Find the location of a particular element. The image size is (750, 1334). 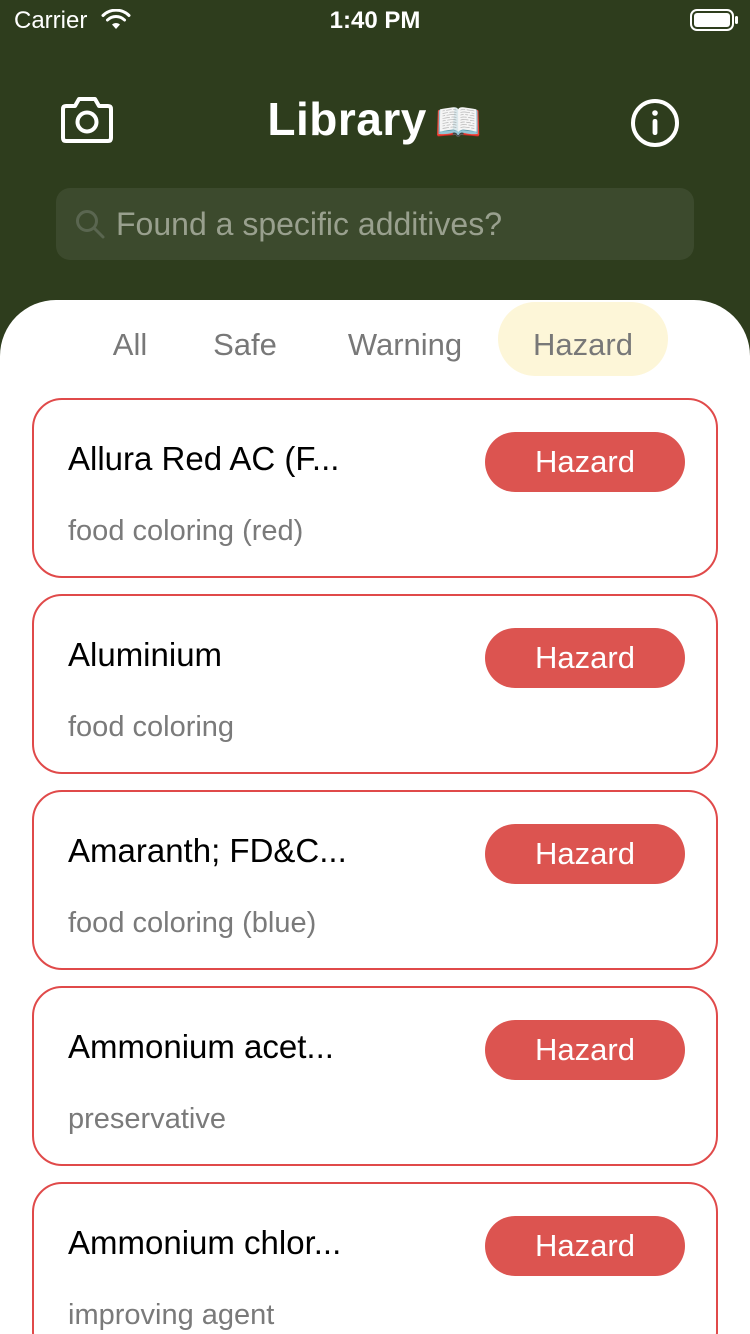

tab-warning: Warning is located at coordinates (405, 339).